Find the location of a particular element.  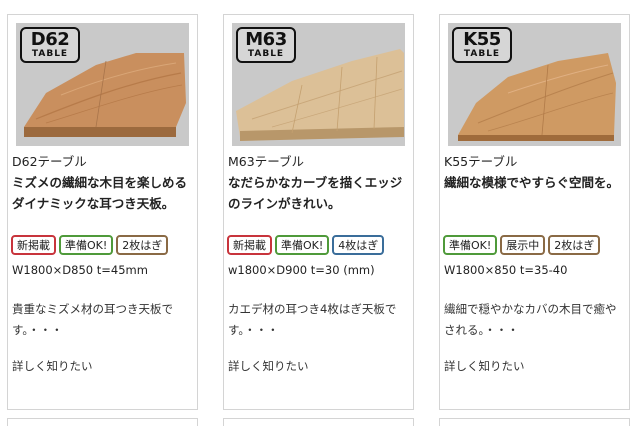

product-size: w1800×D900 t=30 (mm) is located at coordinates (301, 270).